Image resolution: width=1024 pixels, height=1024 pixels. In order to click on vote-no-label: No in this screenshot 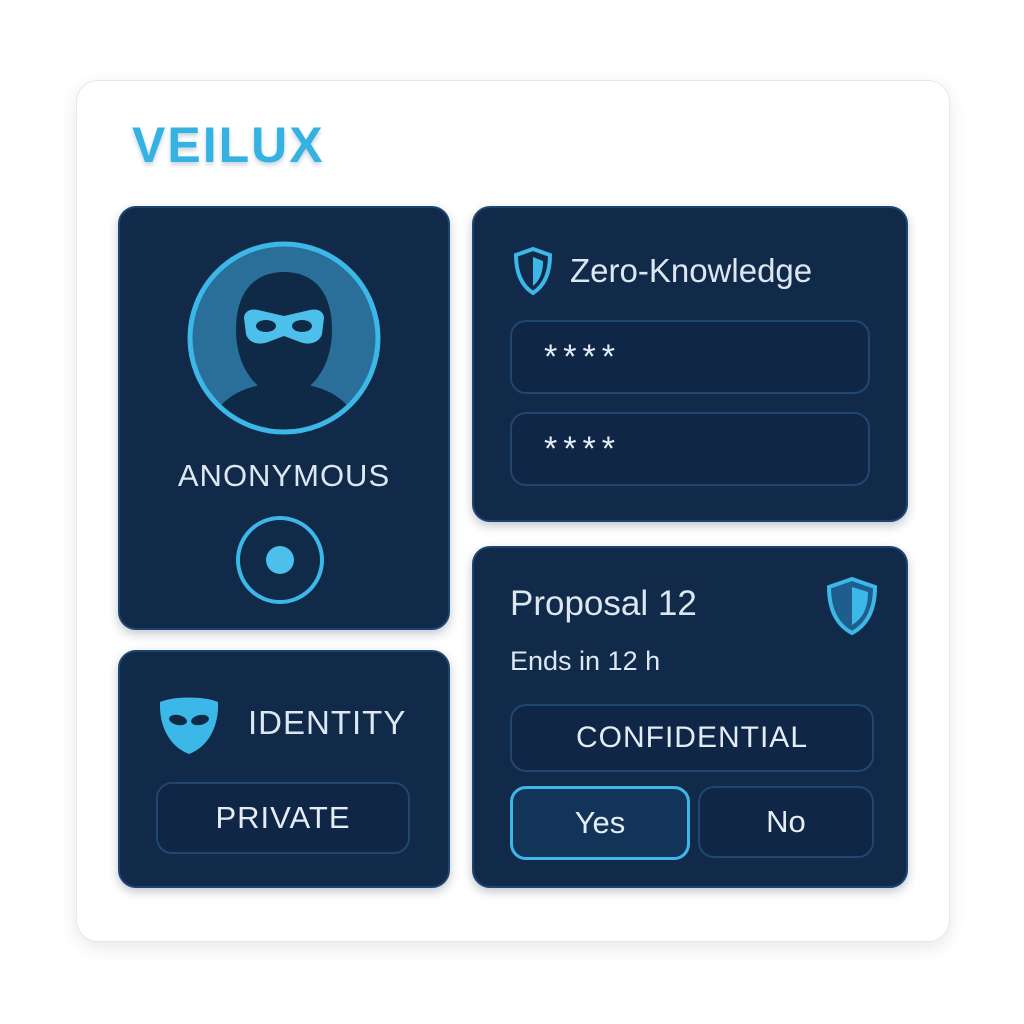, I will do `click(786, 821)`.